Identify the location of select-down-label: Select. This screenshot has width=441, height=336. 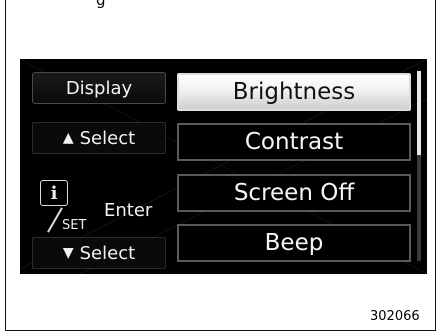
(107, 253).